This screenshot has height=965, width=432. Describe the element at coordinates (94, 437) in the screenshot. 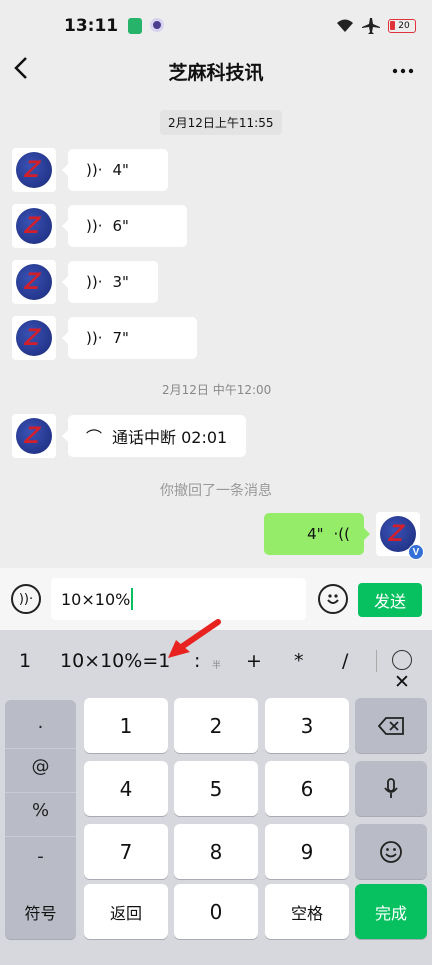

I see `phone-hangup-icon: ⌒` at that location.